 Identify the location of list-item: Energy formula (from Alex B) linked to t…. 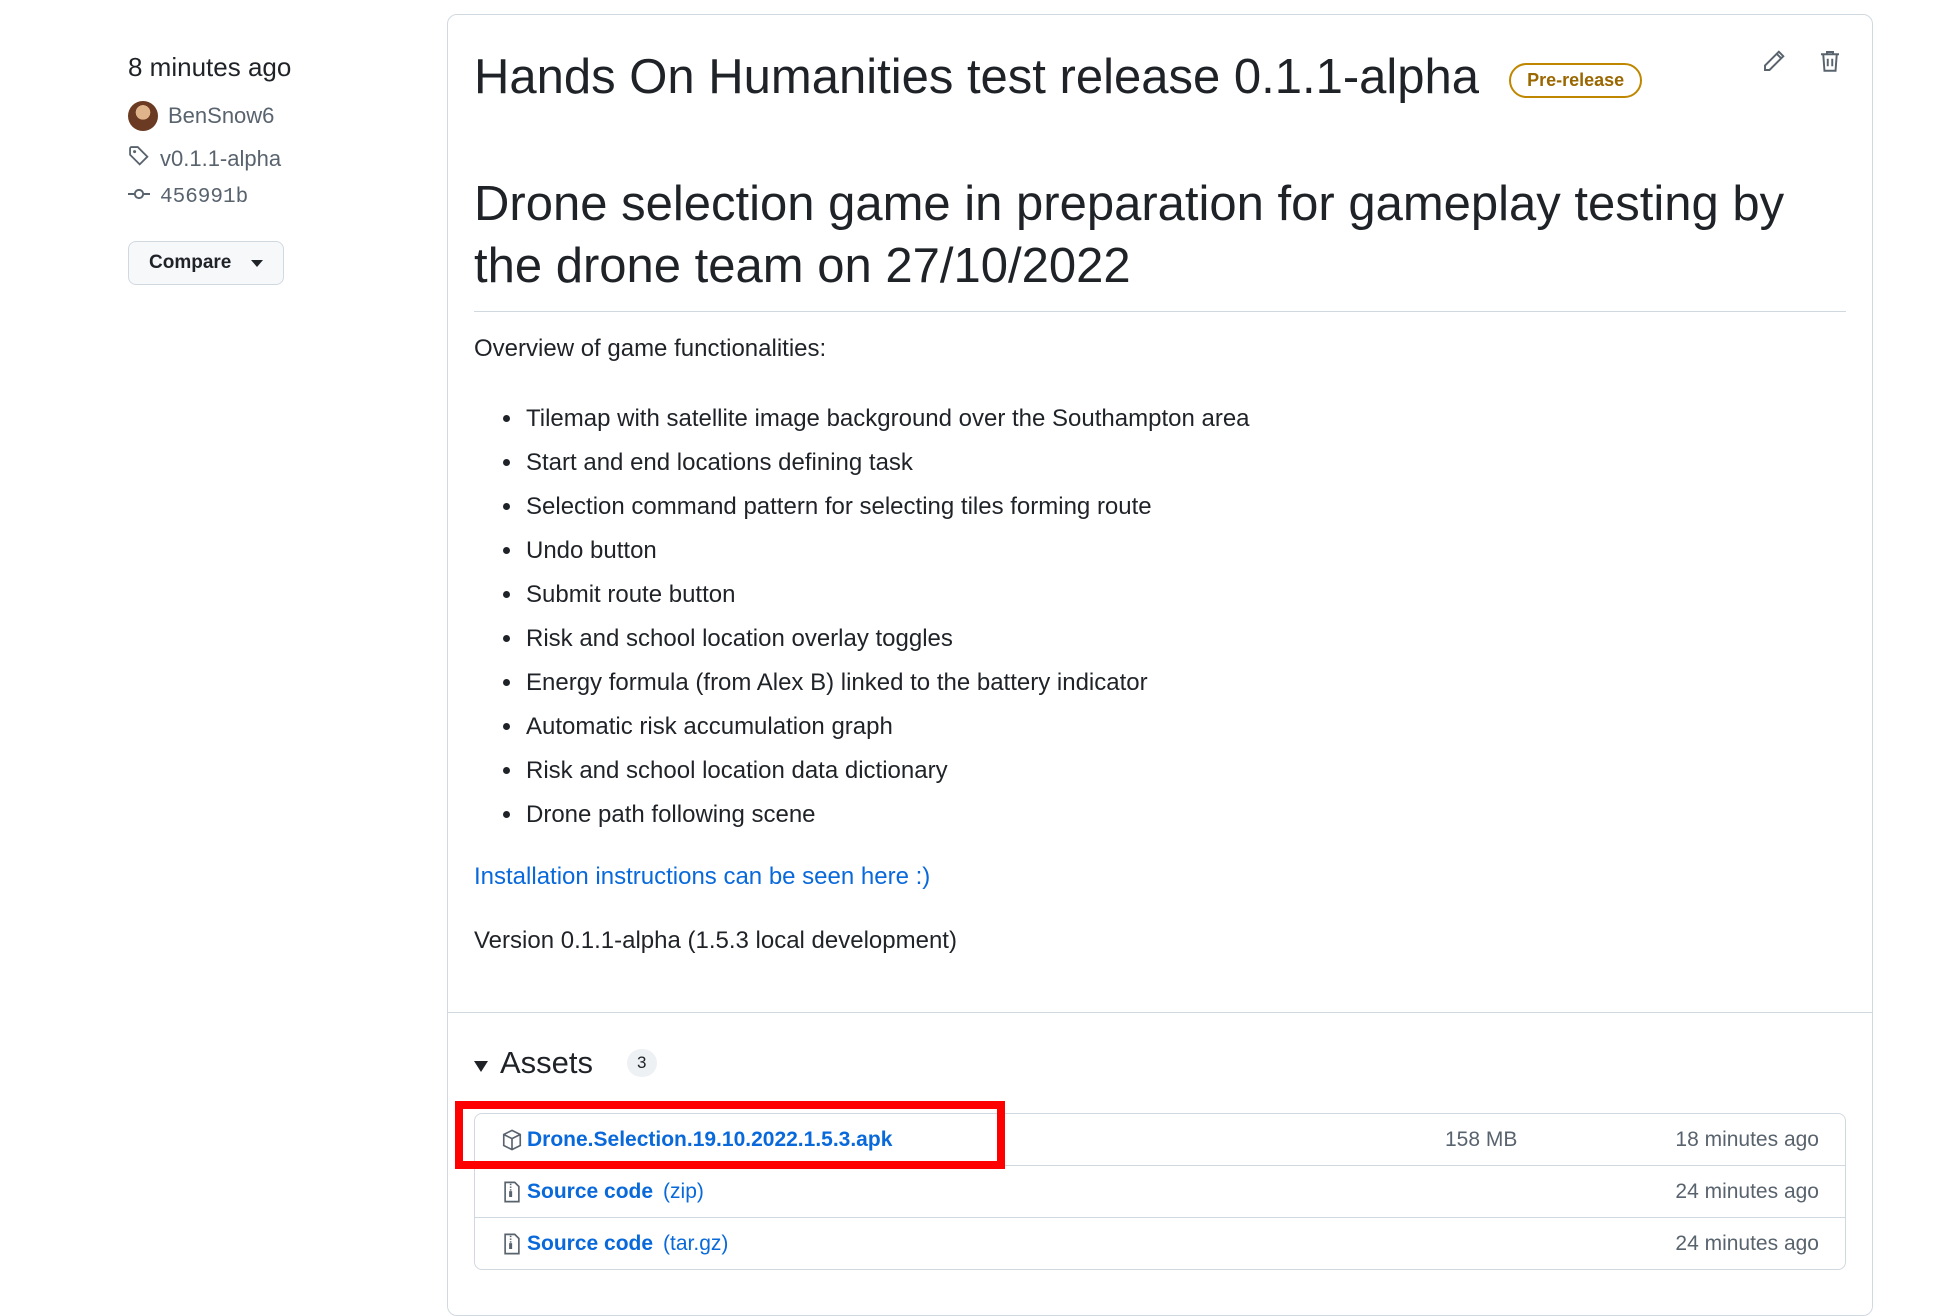
(887, 683).